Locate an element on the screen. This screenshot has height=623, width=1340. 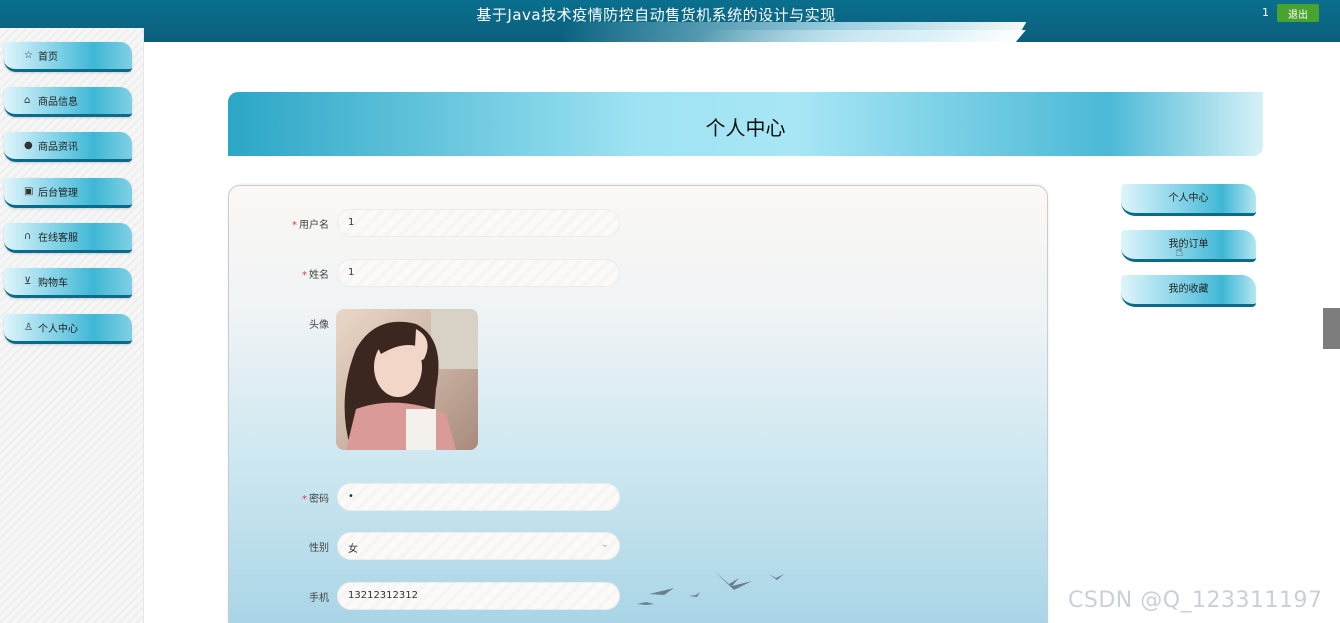
tab-profile: 个人中心 is located at coordinates (1188, 200).